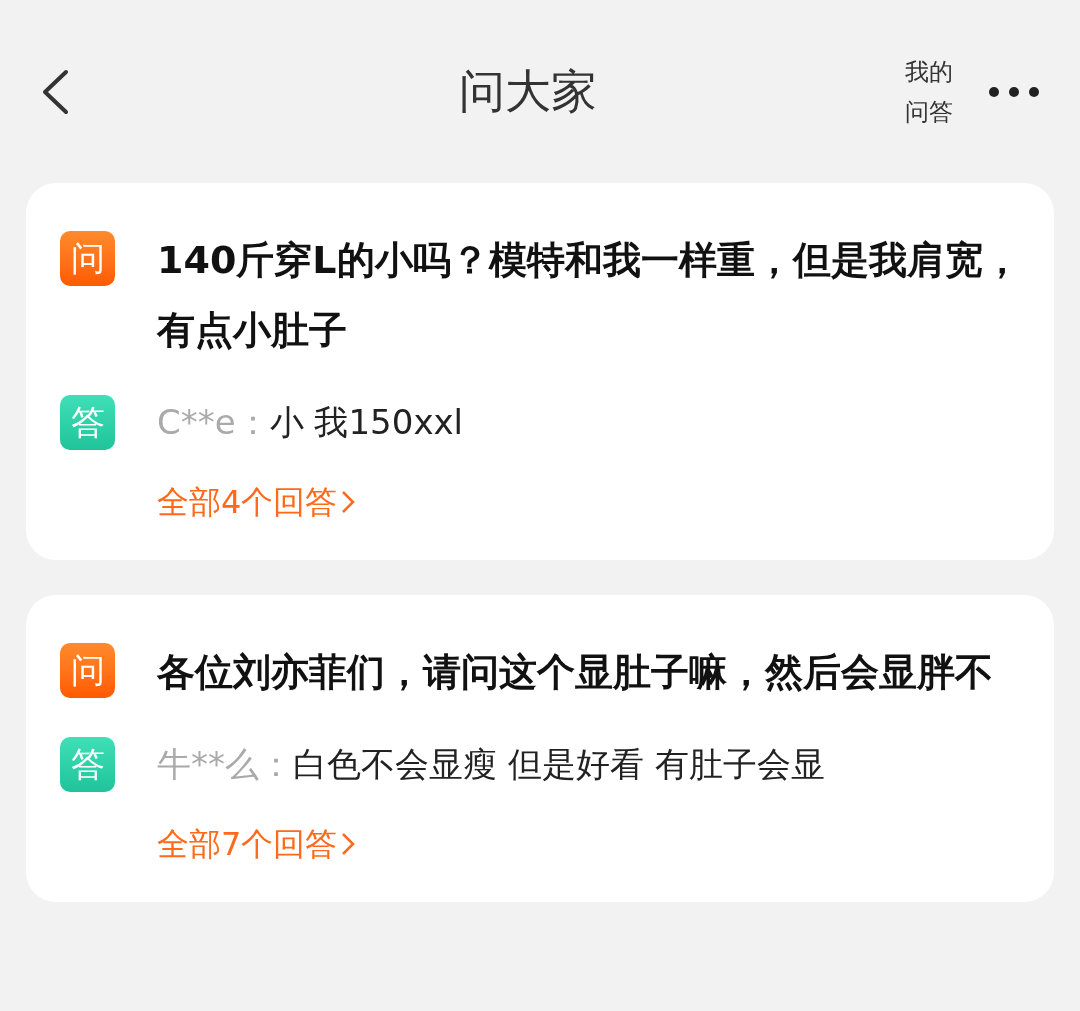 The width and height of the screenshot is (1080, 1011). What do you see at coordinates (213, 422) in the screenshot?
I see `answer-user: C**e：` at bounding box center [213, 422].